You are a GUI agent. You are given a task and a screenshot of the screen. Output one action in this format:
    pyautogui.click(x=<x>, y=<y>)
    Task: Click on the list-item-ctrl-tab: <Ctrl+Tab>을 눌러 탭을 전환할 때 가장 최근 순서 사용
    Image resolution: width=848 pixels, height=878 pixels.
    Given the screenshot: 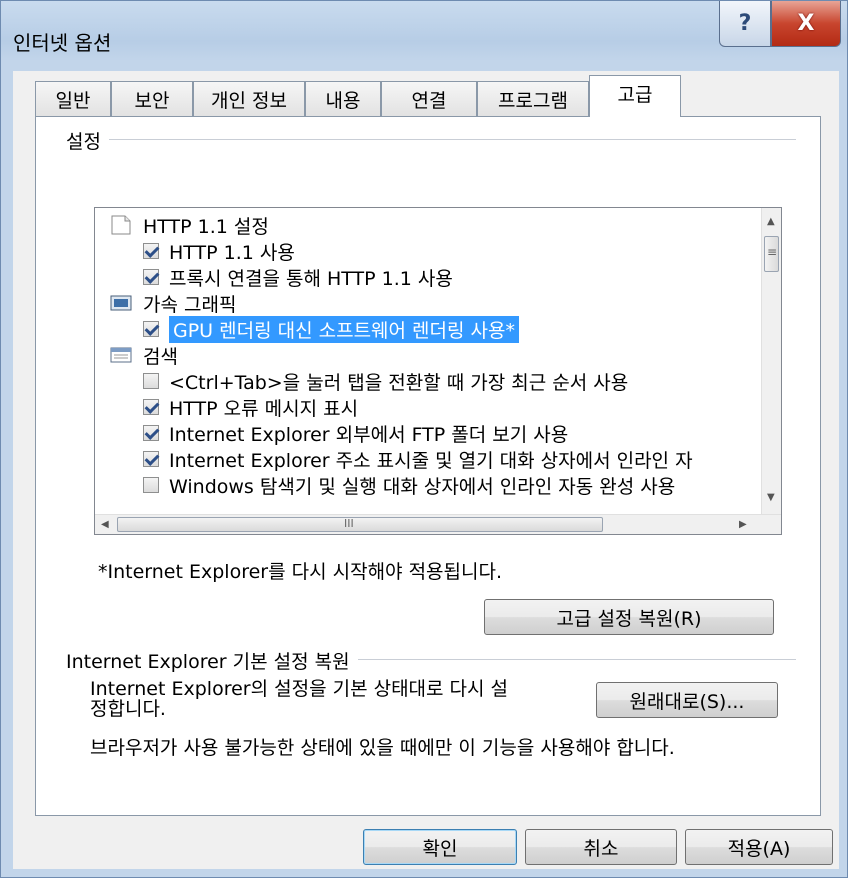 What is the action you would take?
    pyautogui.click(x=385, y=381)
    